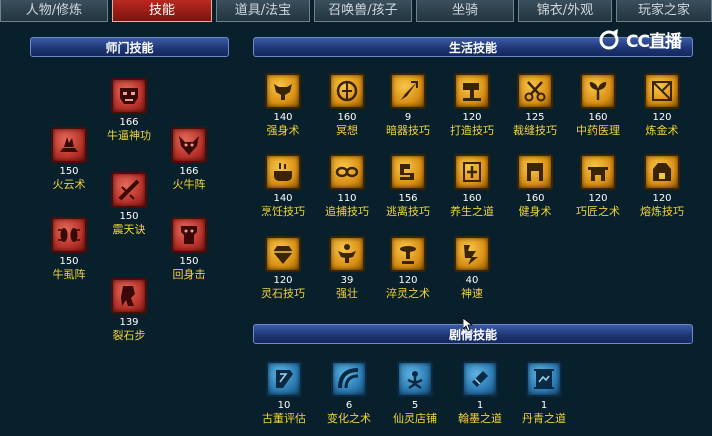 The image size is (712, 436). I want to click on transform-icon, so click(349, 379).